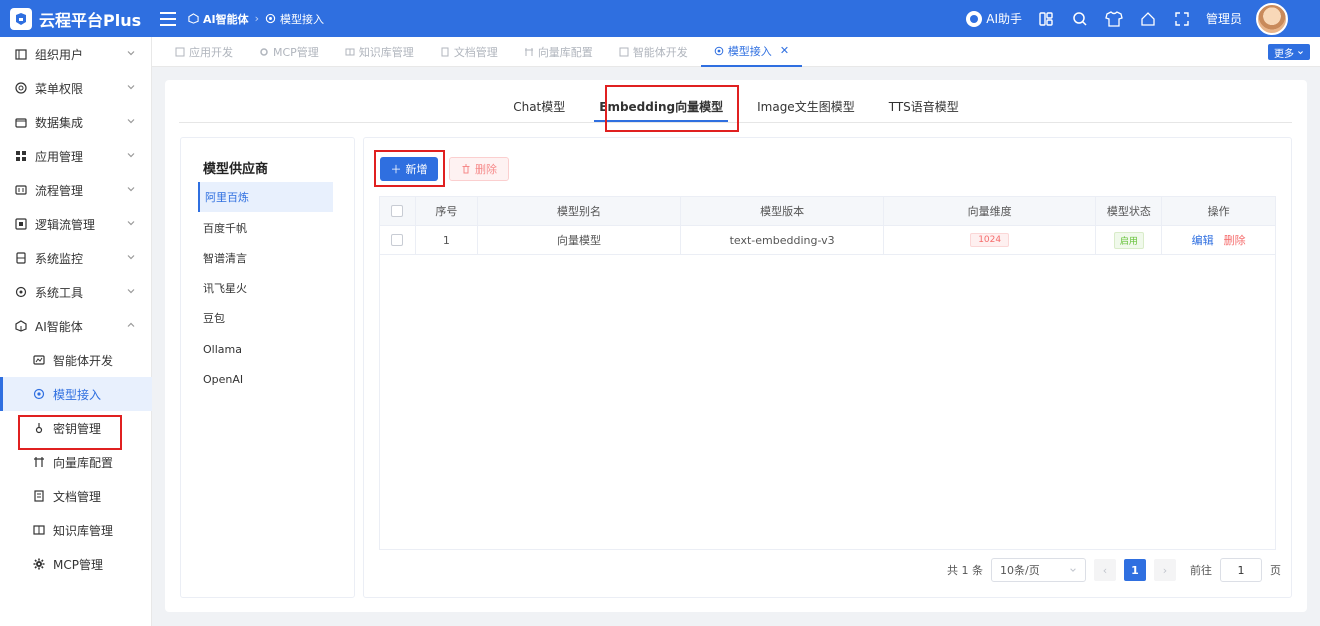 The image size is (1320, 626). What do you see at coordinates (1218, 211) in the screenshot?
I see `header-actions: 操作` at bounding box center [1218, 211].